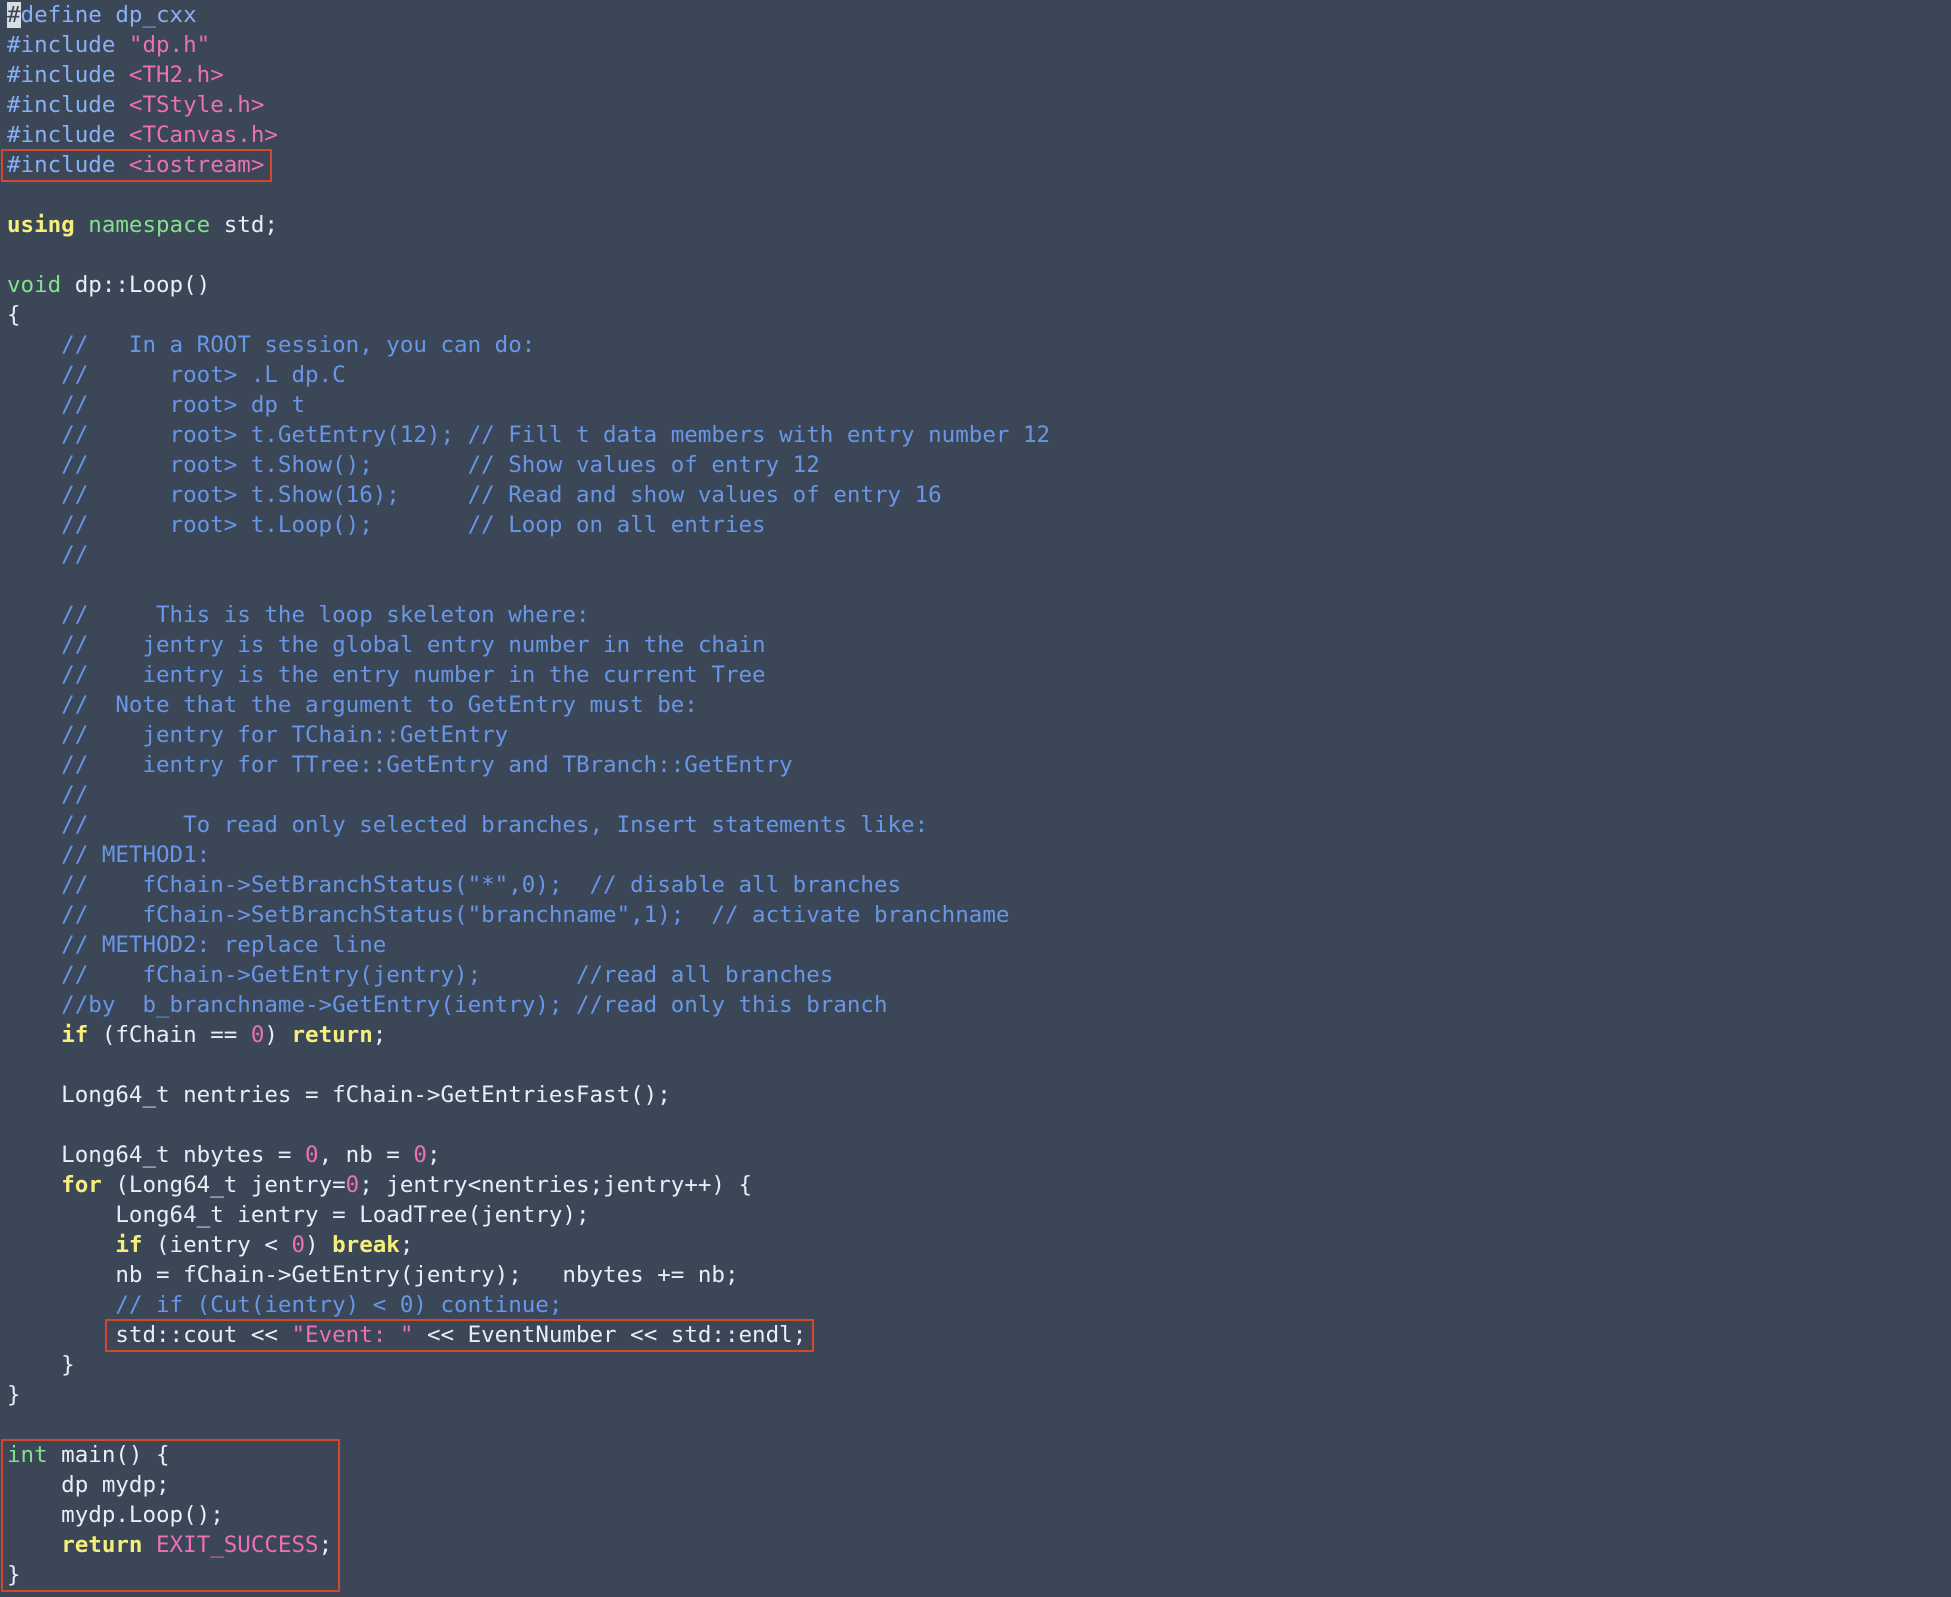 The image size is (1951, 1597). I want to click on code-token: <iostream>, so click(196, 165).